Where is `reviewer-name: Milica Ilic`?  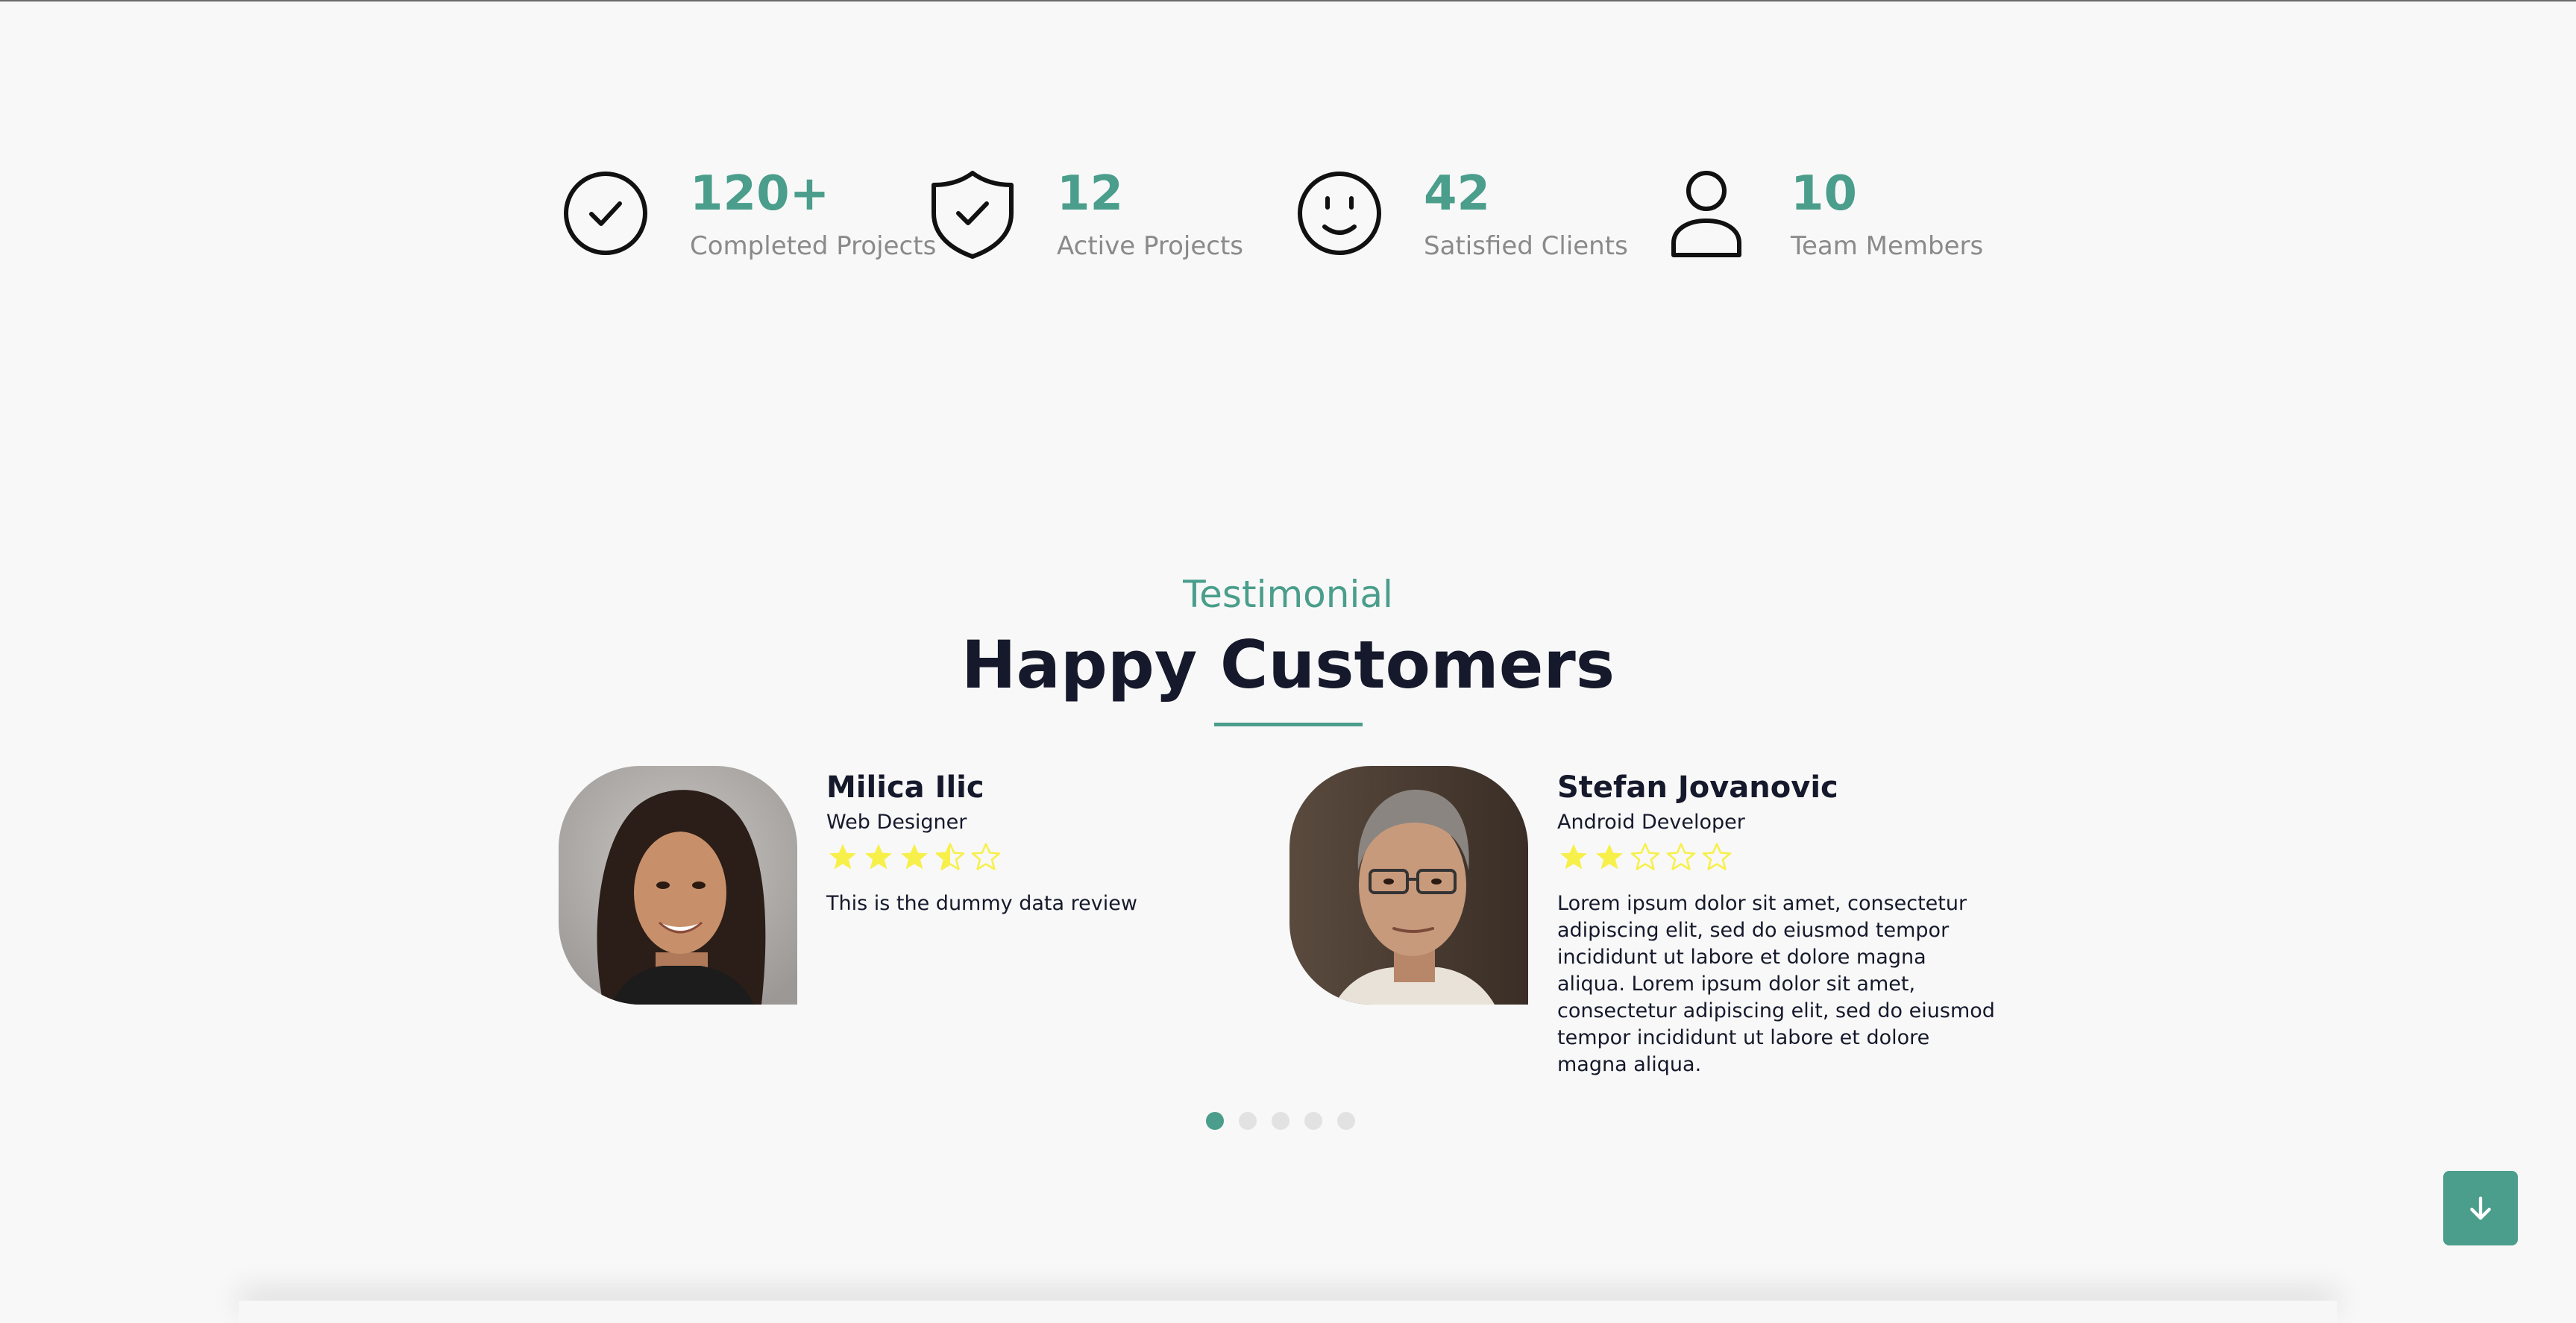
reviewer-name: Milica Ilic is located at coordinates (905, 787).